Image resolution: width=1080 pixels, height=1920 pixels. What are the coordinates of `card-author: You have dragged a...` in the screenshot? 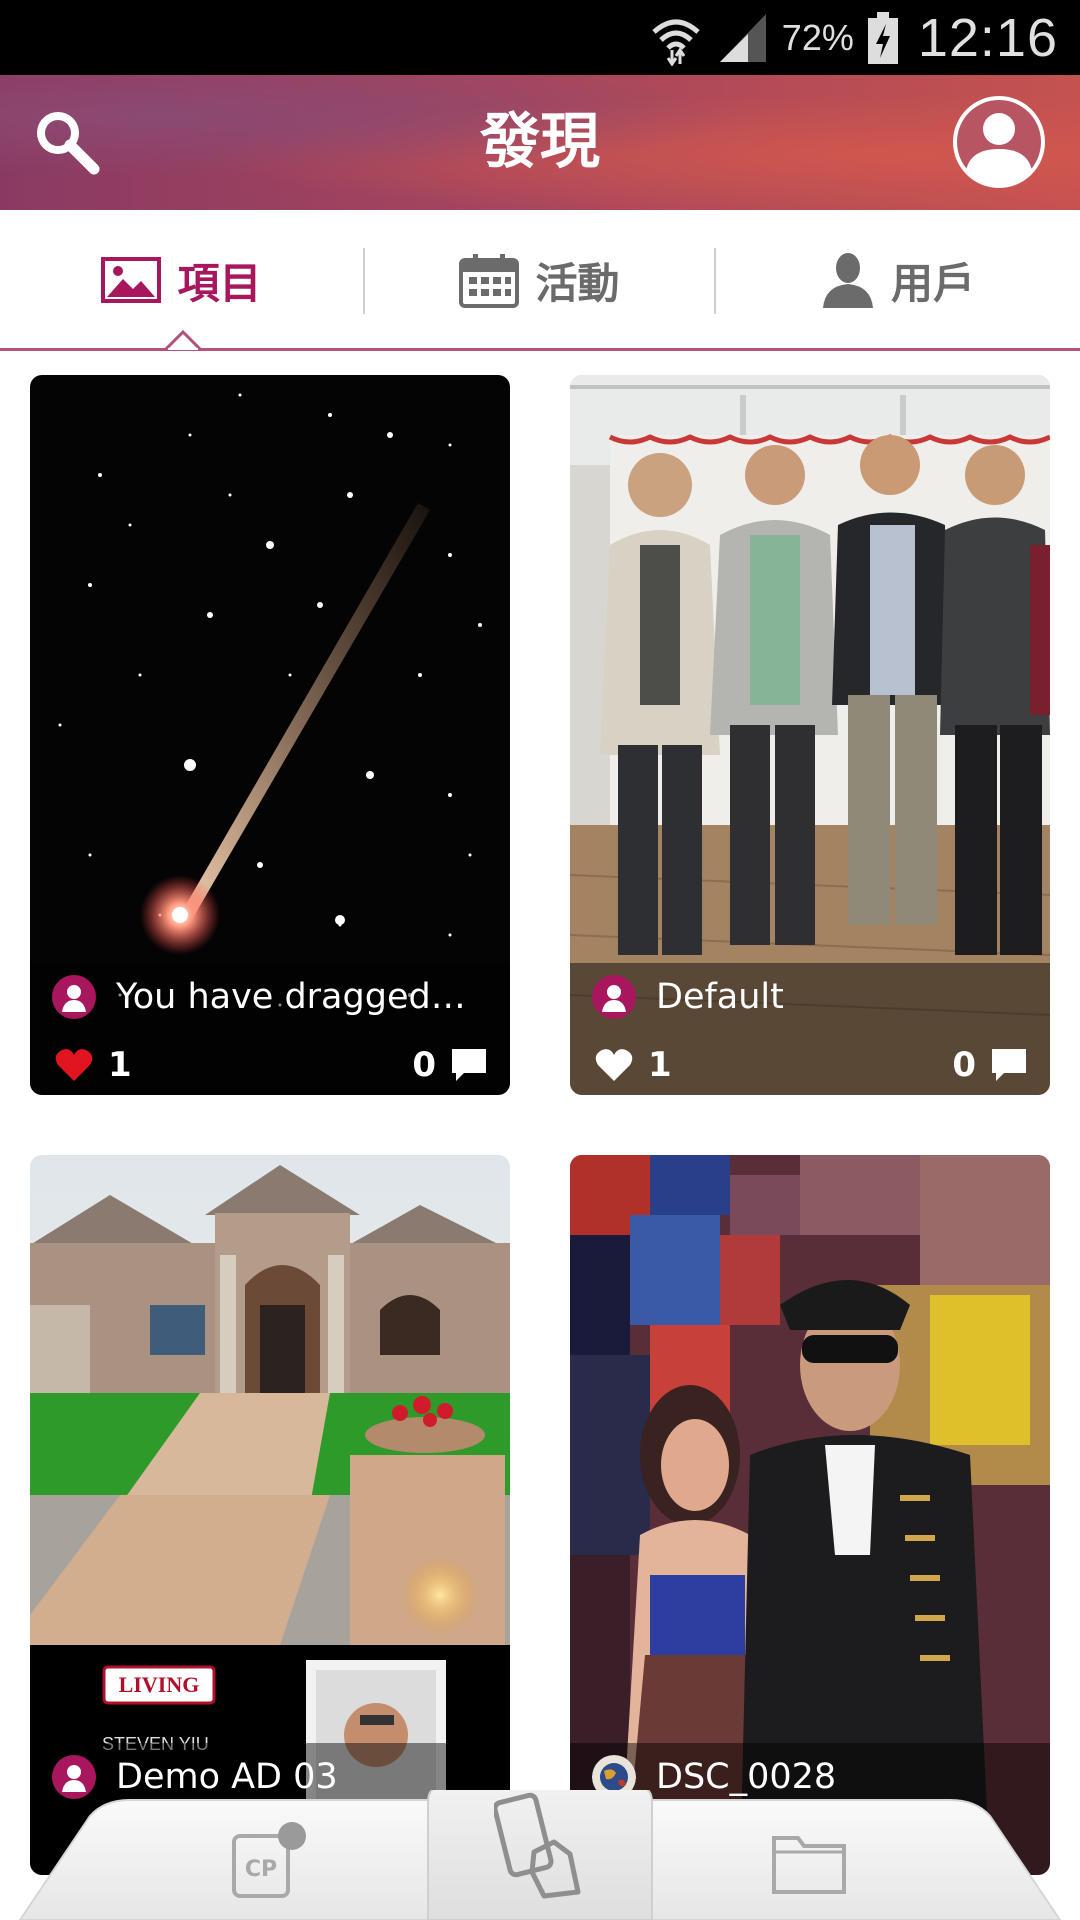 It's located at (264, 997).